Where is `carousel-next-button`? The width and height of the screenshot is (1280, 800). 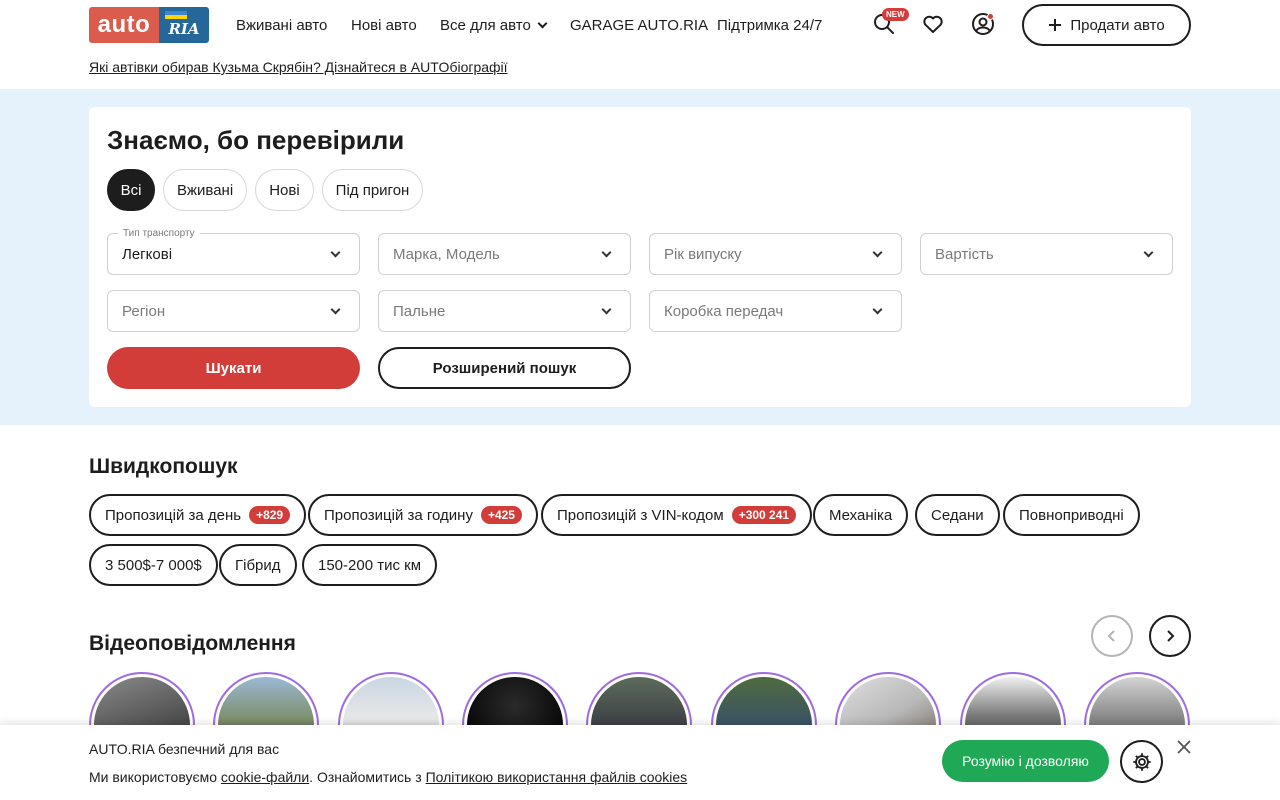 carousel-next-button is located at coordinates (1170, 636).